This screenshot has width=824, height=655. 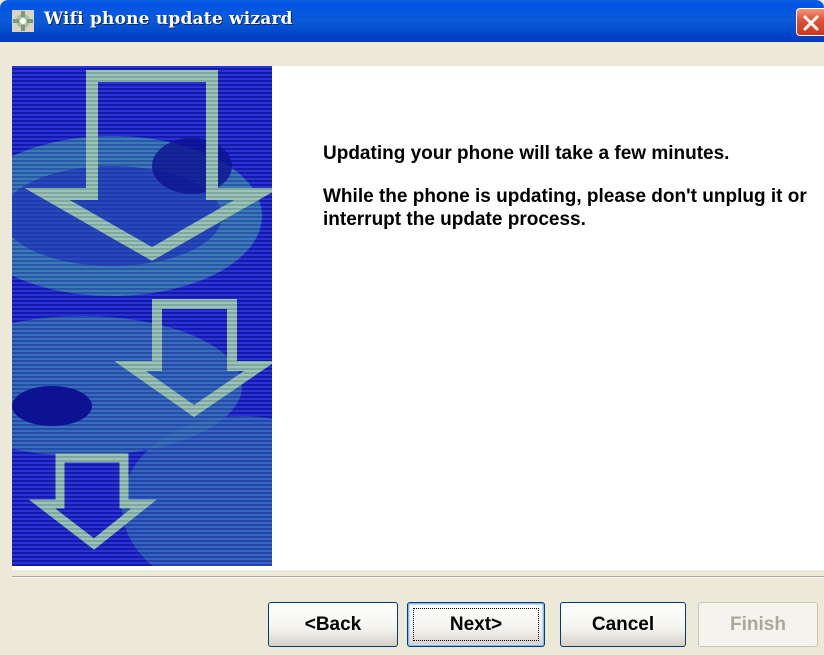 What do you see at coordinates (758, 624) in the screenshot?
I see `finish-button: Finish` at bounding box center [758, 624].